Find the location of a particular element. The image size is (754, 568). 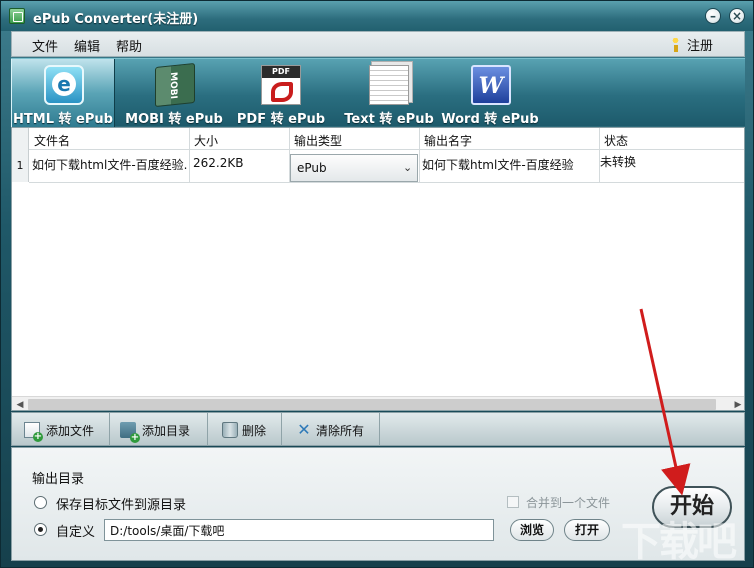

add-folder-icon is located at coordinates (130, 432).